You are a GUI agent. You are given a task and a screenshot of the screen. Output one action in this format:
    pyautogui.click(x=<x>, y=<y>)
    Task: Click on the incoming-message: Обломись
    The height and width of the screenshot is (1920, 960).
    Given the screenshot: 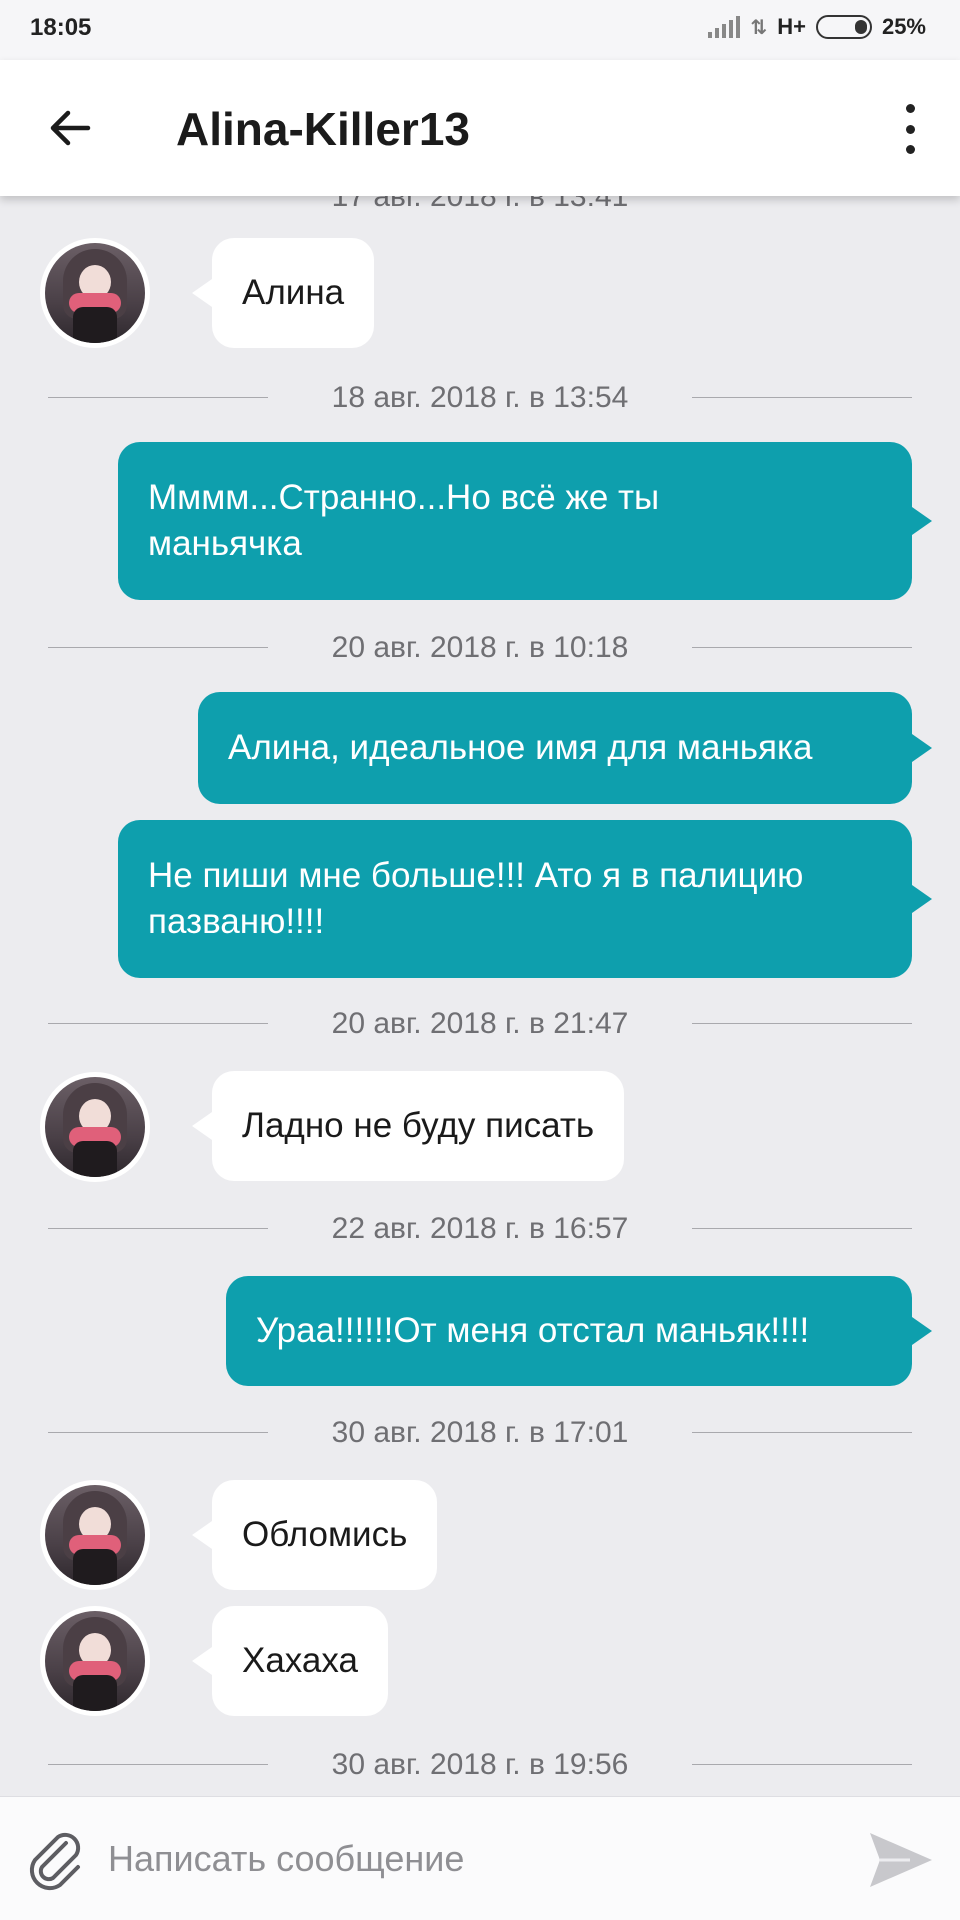 What is the action you would take?
    pyautogui.click(x=314, y=1535)
    